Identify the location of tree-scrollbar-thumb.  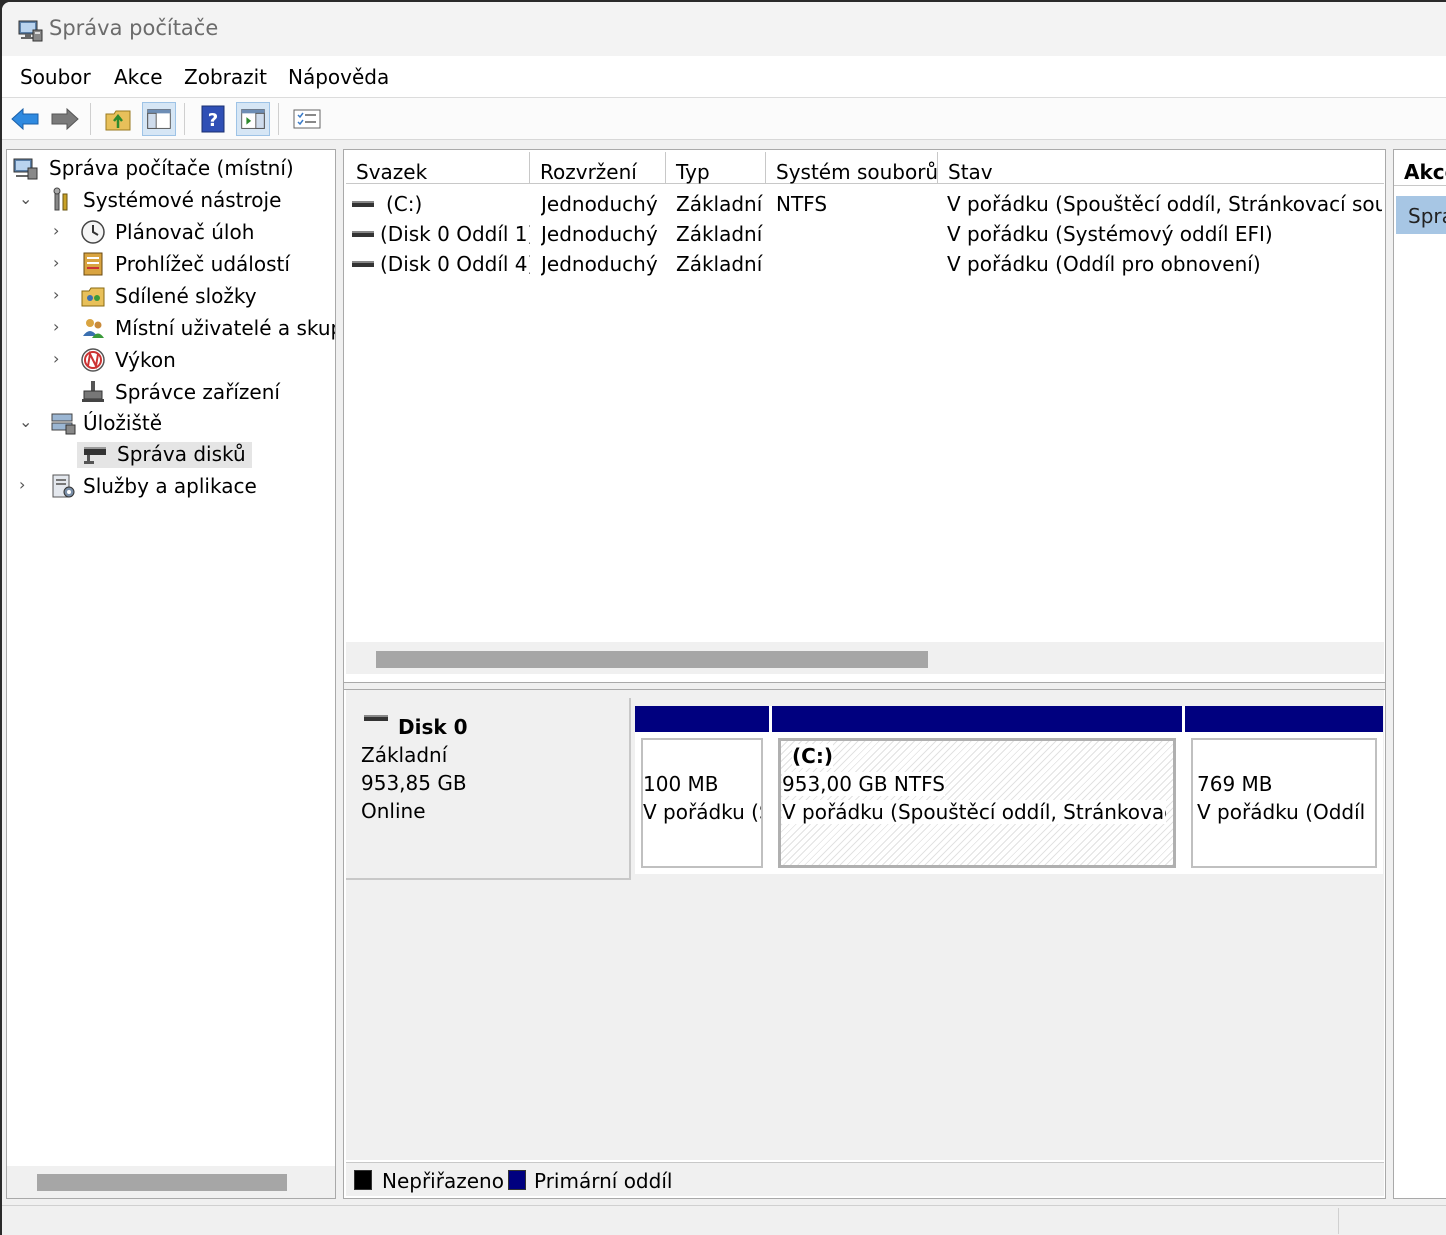
(162, 1182).